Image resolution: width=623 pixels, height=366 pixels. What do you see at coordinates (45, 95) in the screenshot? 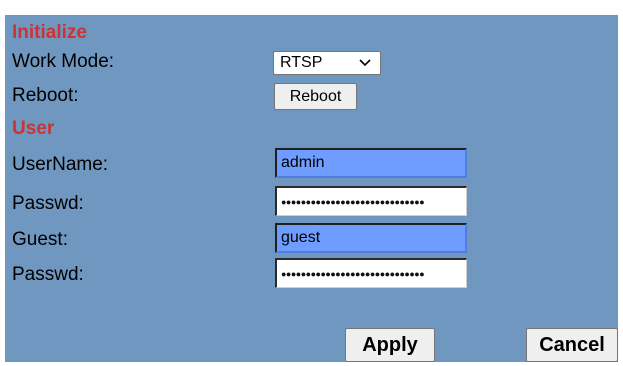
I see `reboot-label: Reboot:` at bounding box center [45, 95].